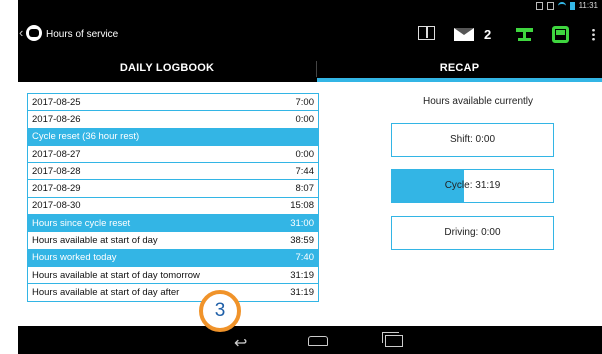 Image resolution: width=602 pixels, height=354 pixels. What do you see at coordinates (173, 120) in the screenshot?
I see `table-row: 2017-08-26 0:00` at bounding box center [173, 120].